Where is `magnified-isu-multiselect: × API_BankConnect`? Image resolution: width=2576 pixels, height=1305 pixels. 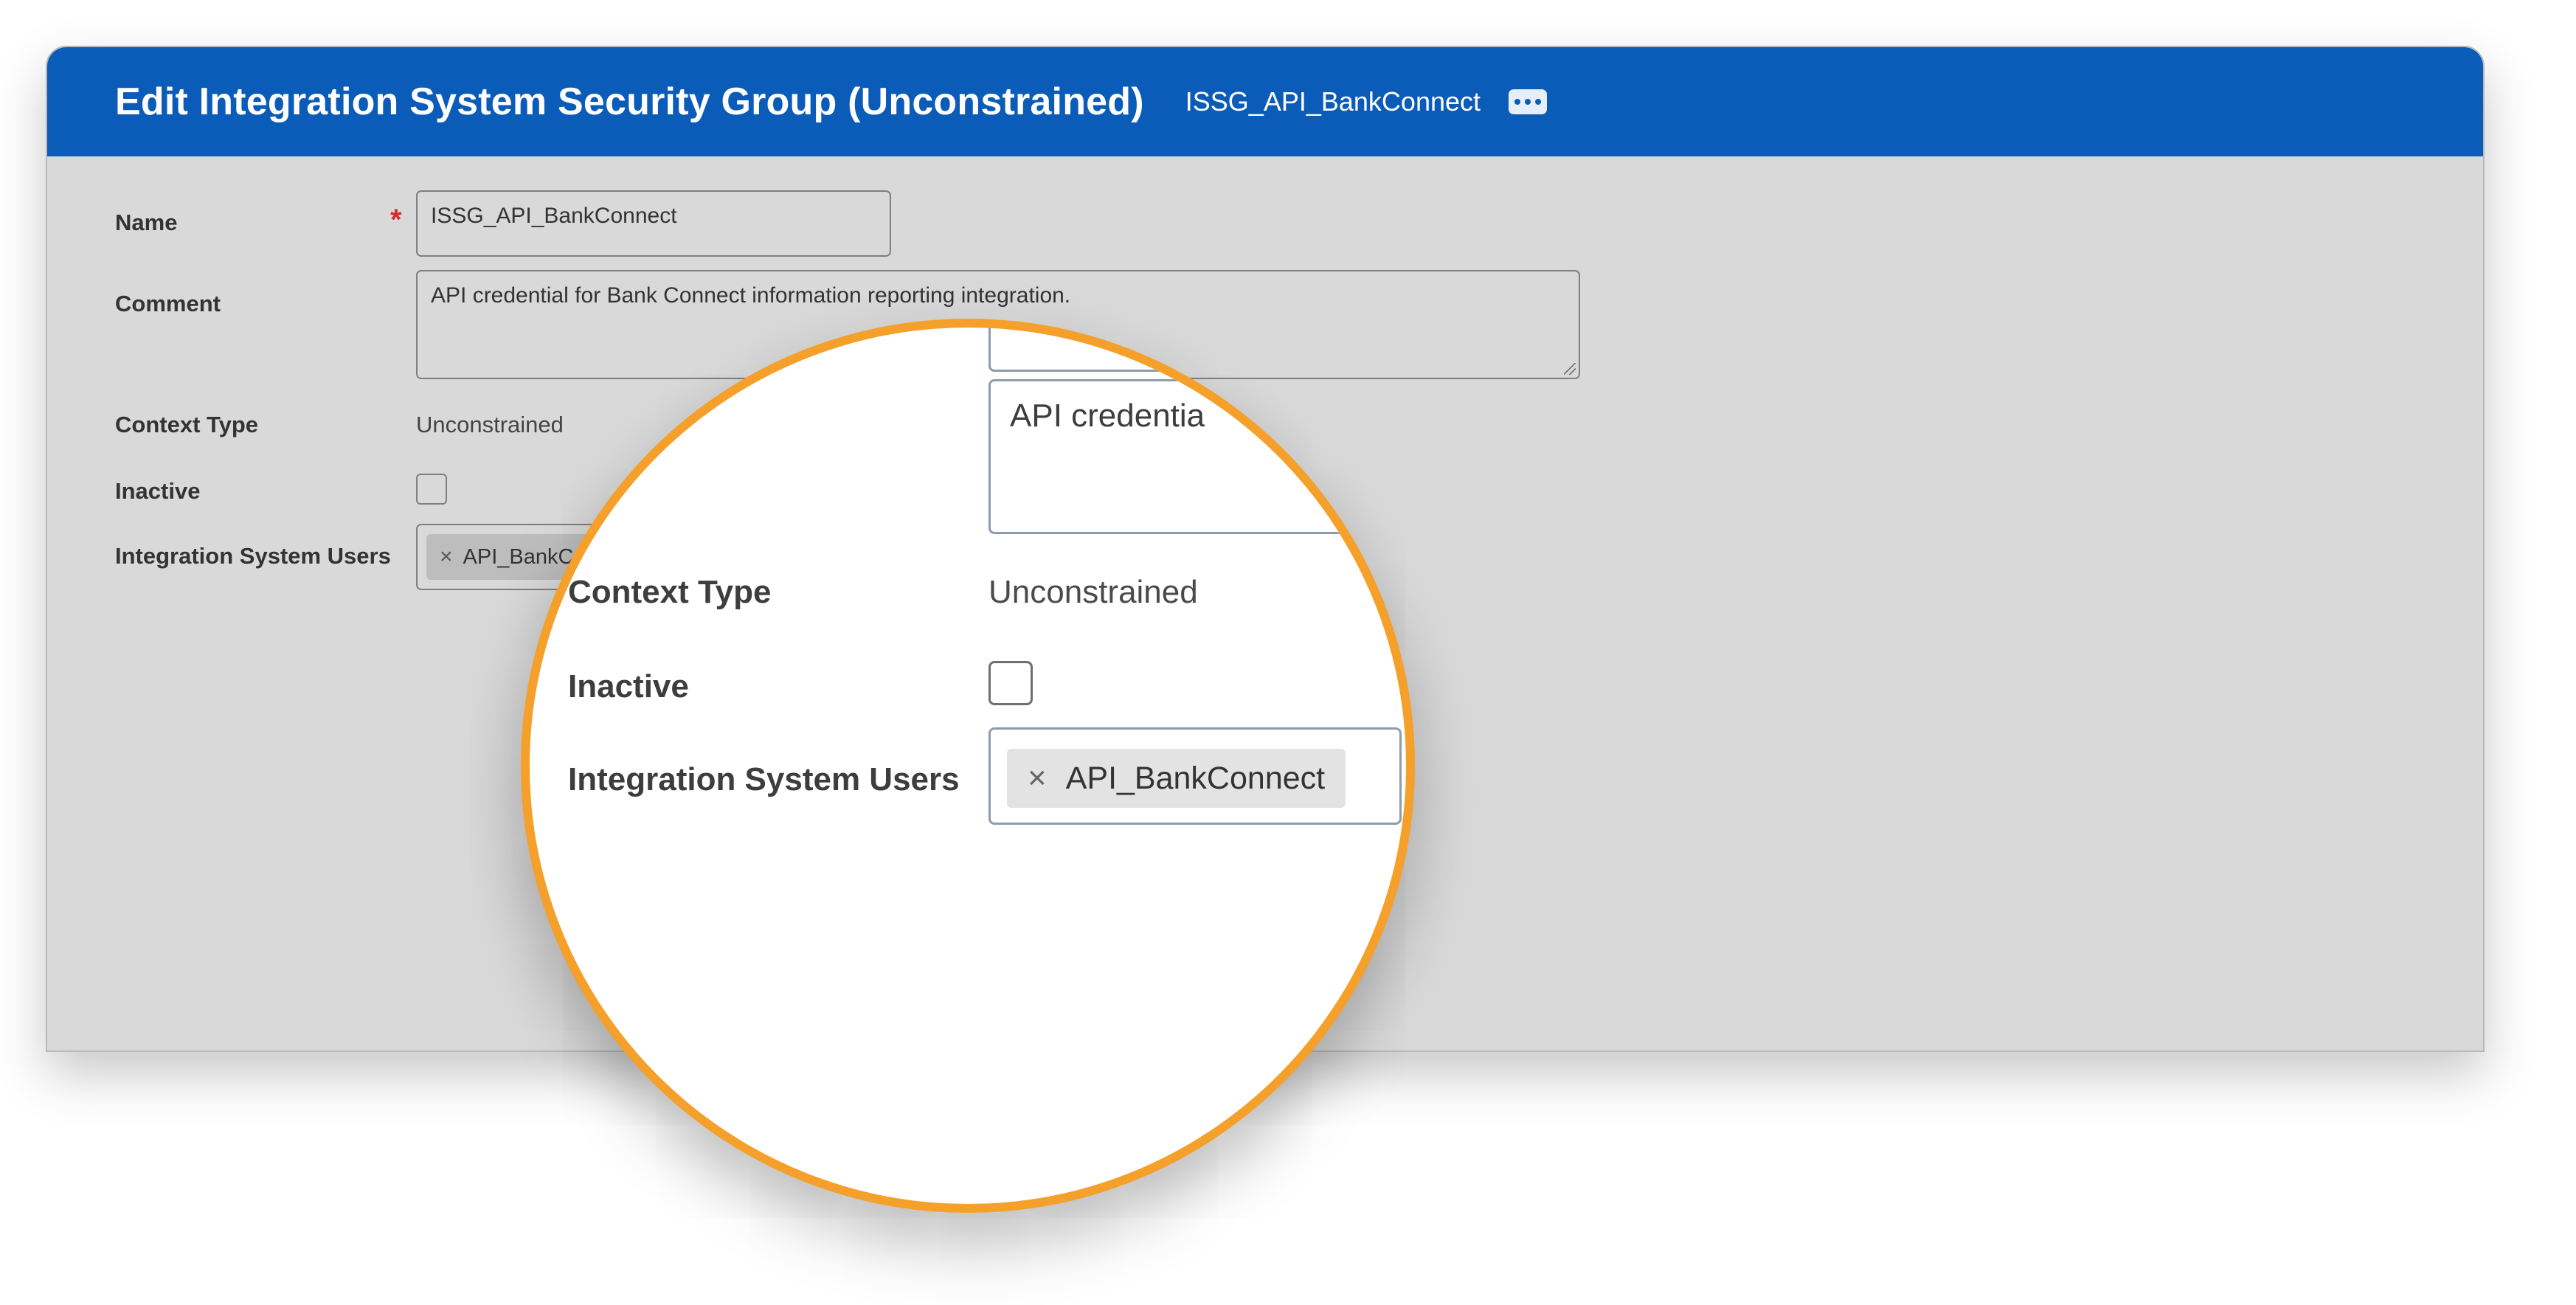
magnified-isu-multiselect: × API_BankConnect is located at coordinates (1195, 776).